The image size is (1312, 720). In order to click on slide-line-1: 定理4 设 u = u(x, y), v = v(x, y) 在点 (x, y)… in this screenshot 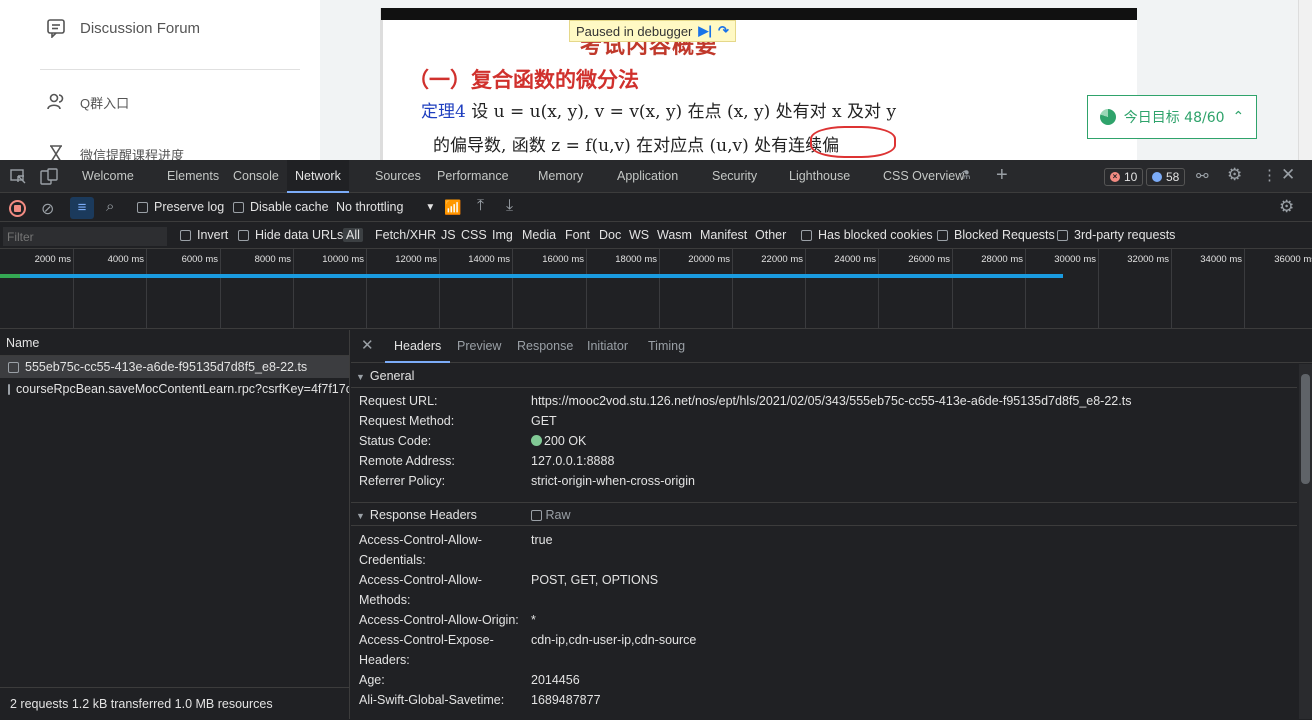, I will do `click(658, 109)`.